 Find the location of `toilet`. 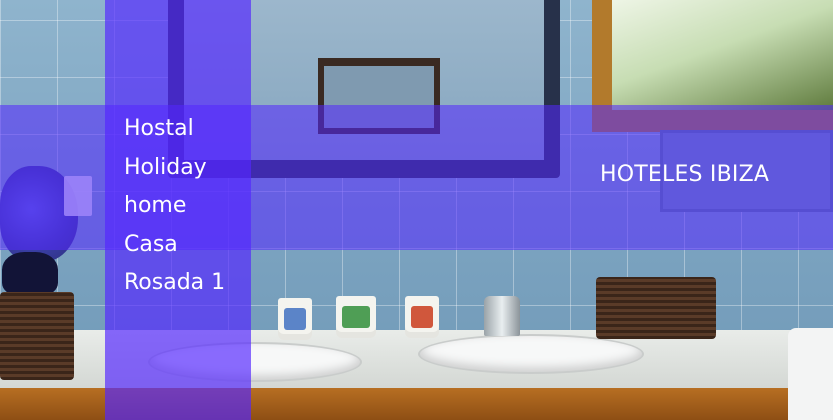

toilet is located at coordinates (810, 374).